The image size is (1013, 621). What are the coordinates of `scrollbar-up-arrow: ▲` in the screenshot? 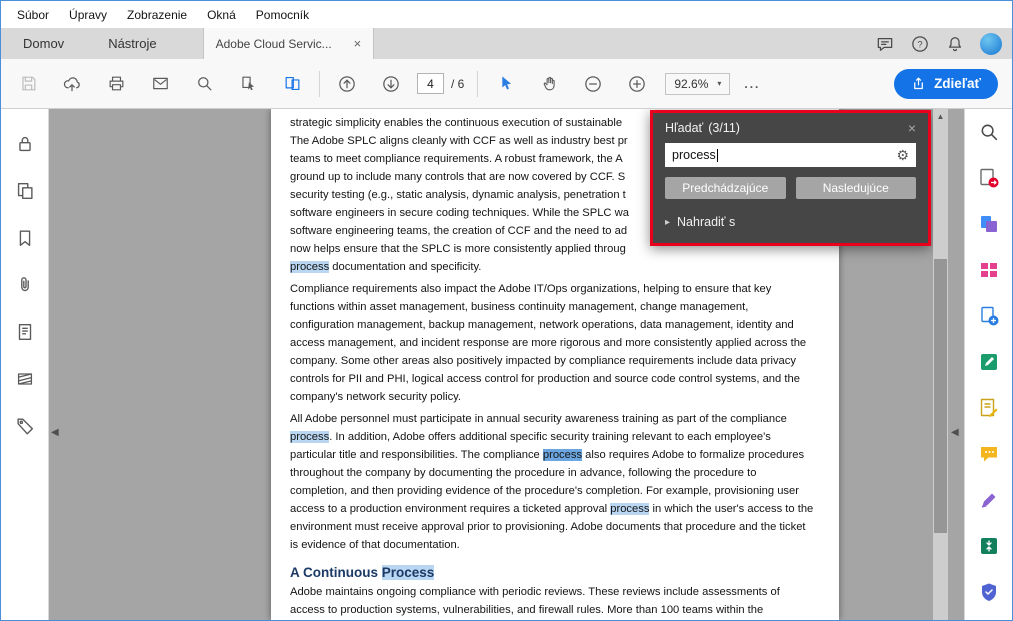 It's located at (940, 116).